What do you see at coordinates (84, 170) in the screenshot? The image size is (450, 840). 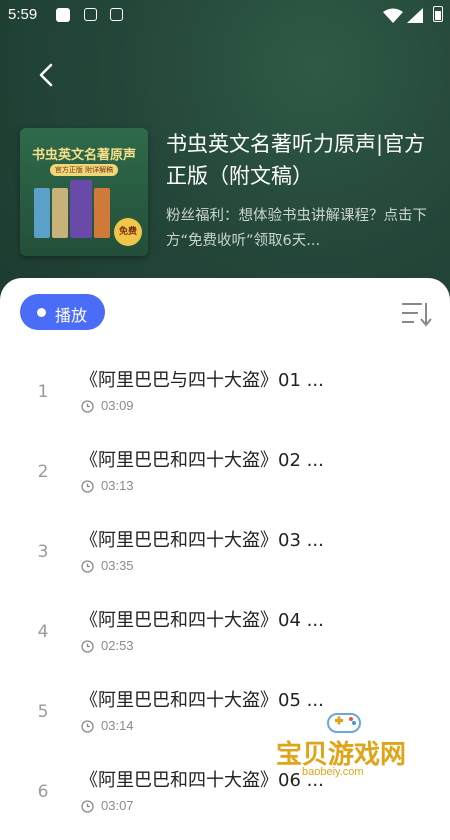 I see `cover-subtitle: 官方正版 附详解稿` at bounding box center [84, 170].